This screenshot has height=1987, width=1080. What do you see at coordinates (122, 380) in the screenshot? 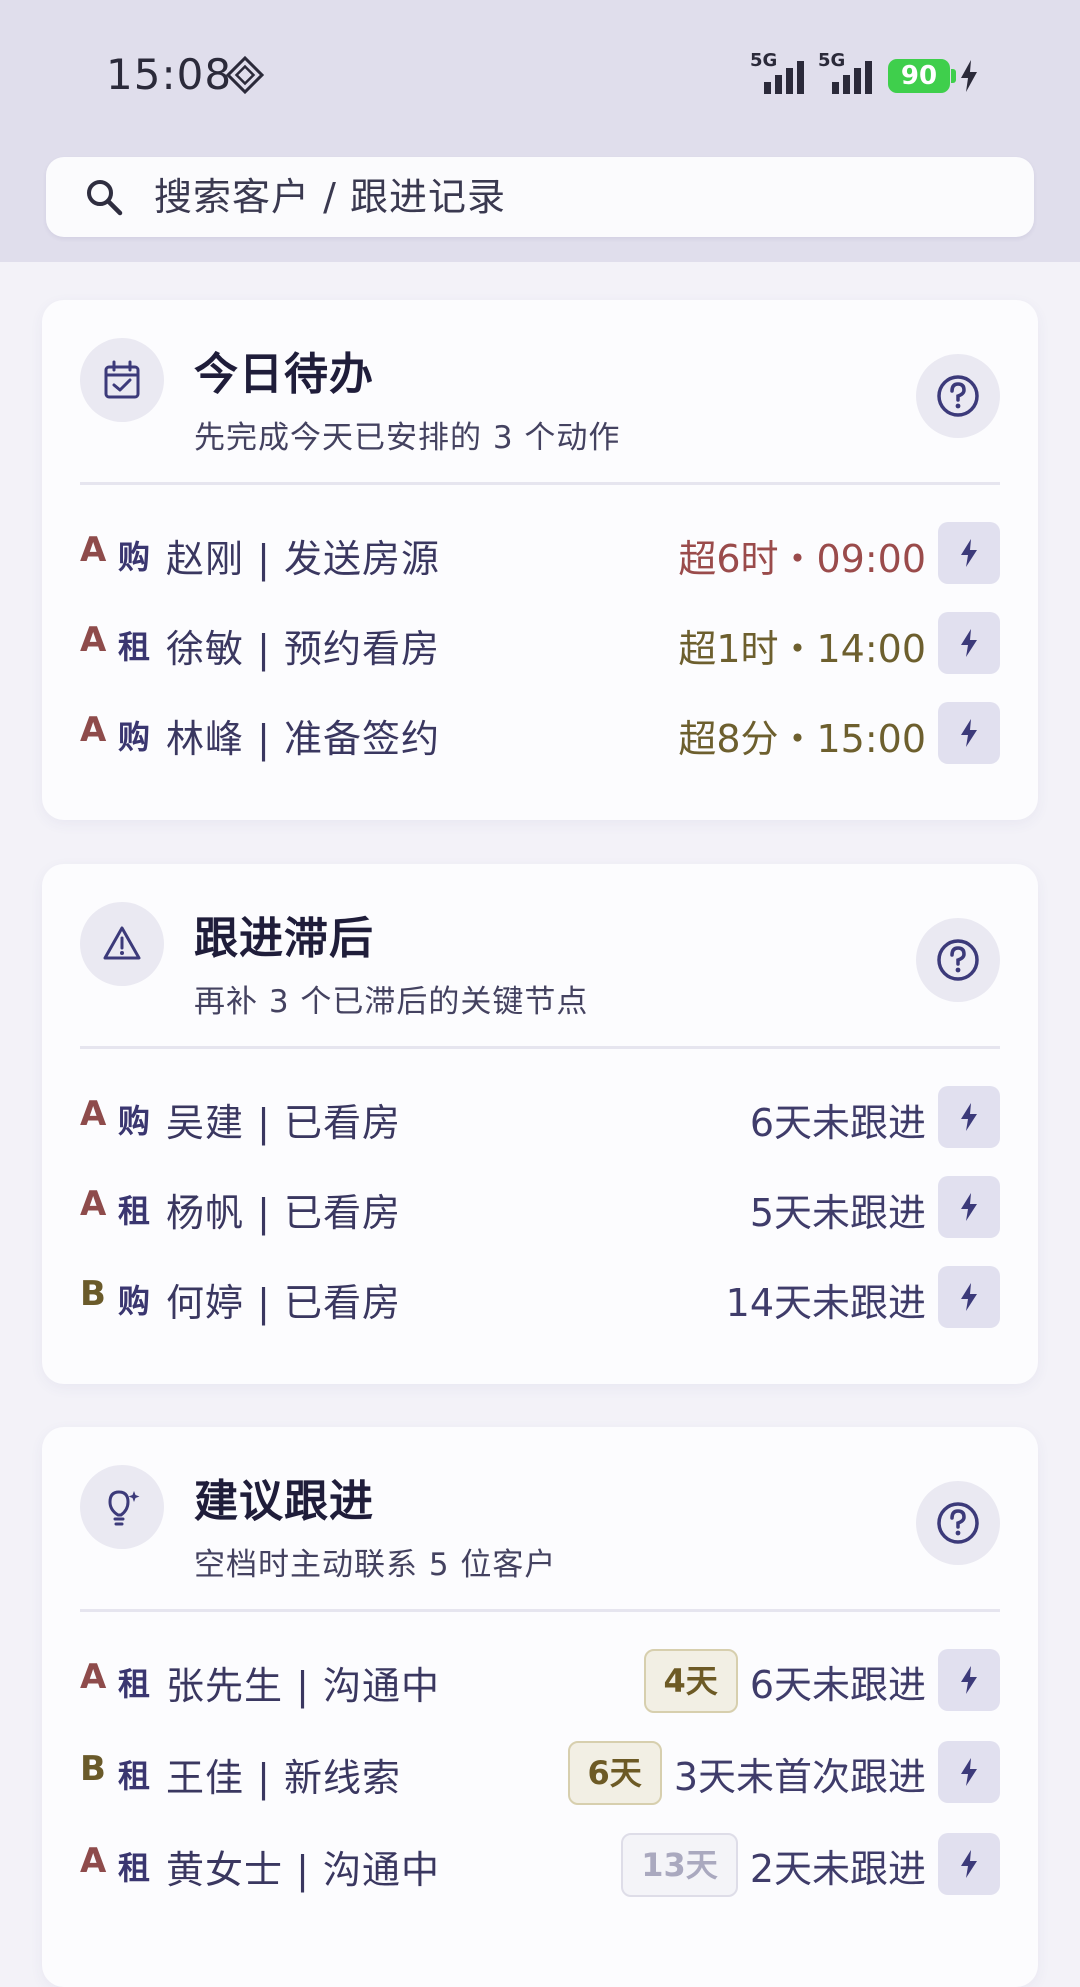
I see `calendar-check-icon` at bounding box center [122, 380].